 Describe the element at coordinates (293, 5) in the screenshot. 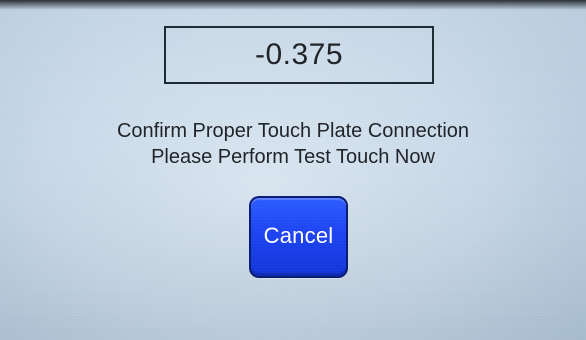

I see `screen-bezel` at that location.